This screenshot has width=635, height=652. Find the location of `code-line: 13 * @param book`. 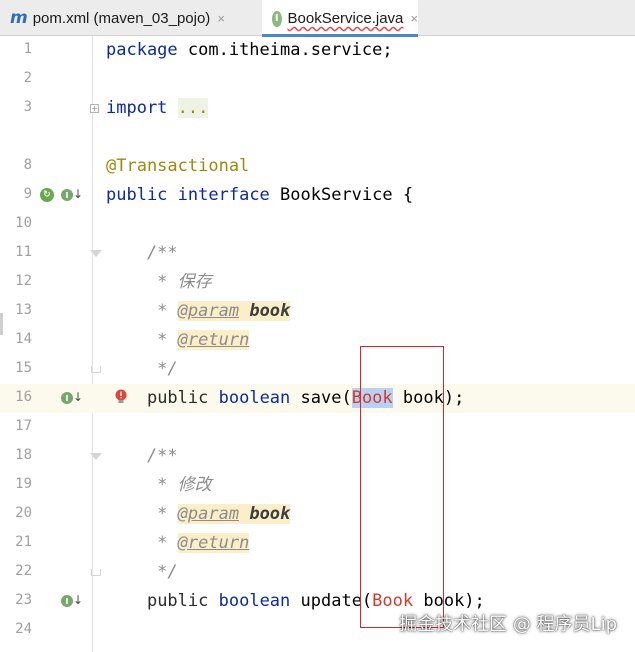

code-line: 13 * @param book is located at coordinates (317, 311).